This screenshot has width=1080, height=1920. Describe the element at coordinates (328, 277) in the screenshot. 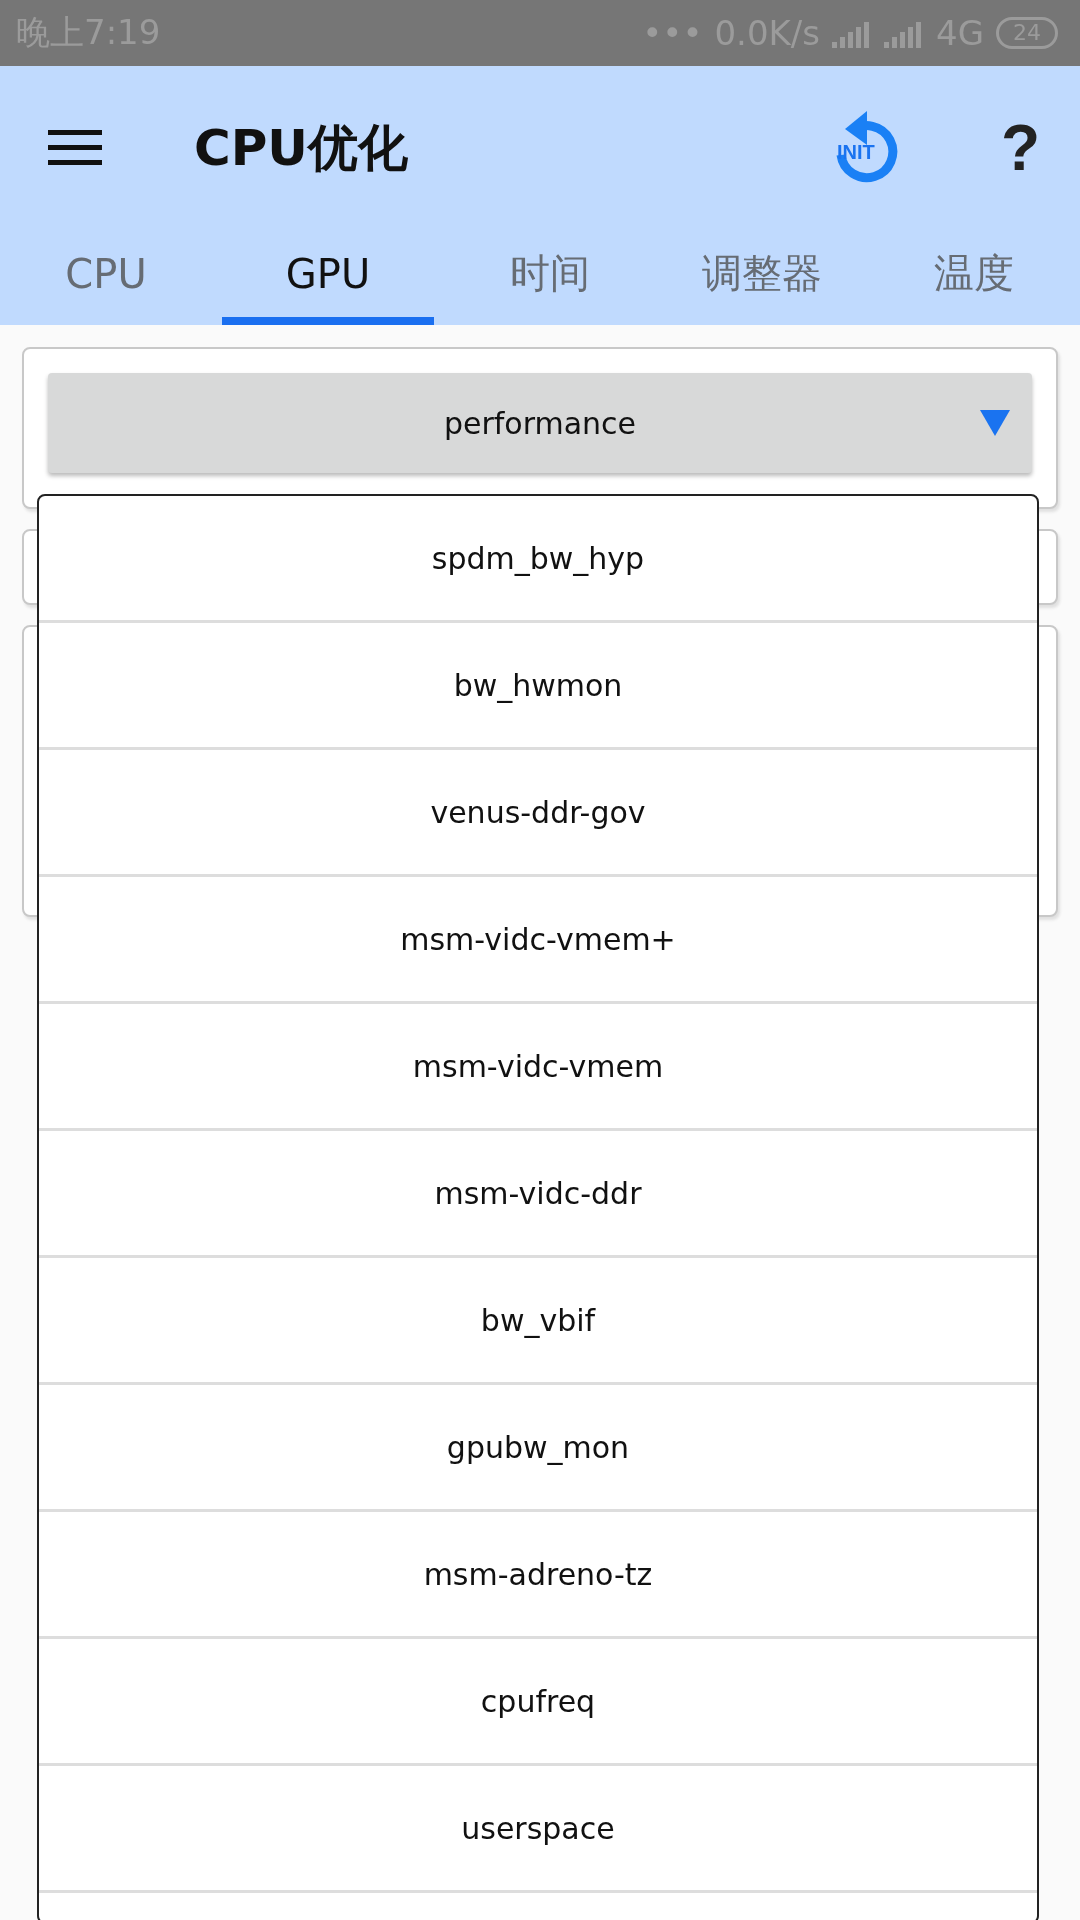

I see `tab: GPU` at that location.